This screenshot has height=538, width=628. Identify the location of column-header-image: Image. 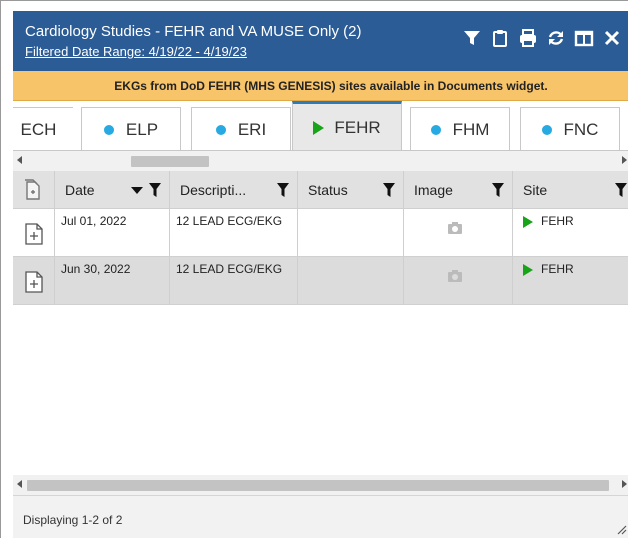
(458, 189).